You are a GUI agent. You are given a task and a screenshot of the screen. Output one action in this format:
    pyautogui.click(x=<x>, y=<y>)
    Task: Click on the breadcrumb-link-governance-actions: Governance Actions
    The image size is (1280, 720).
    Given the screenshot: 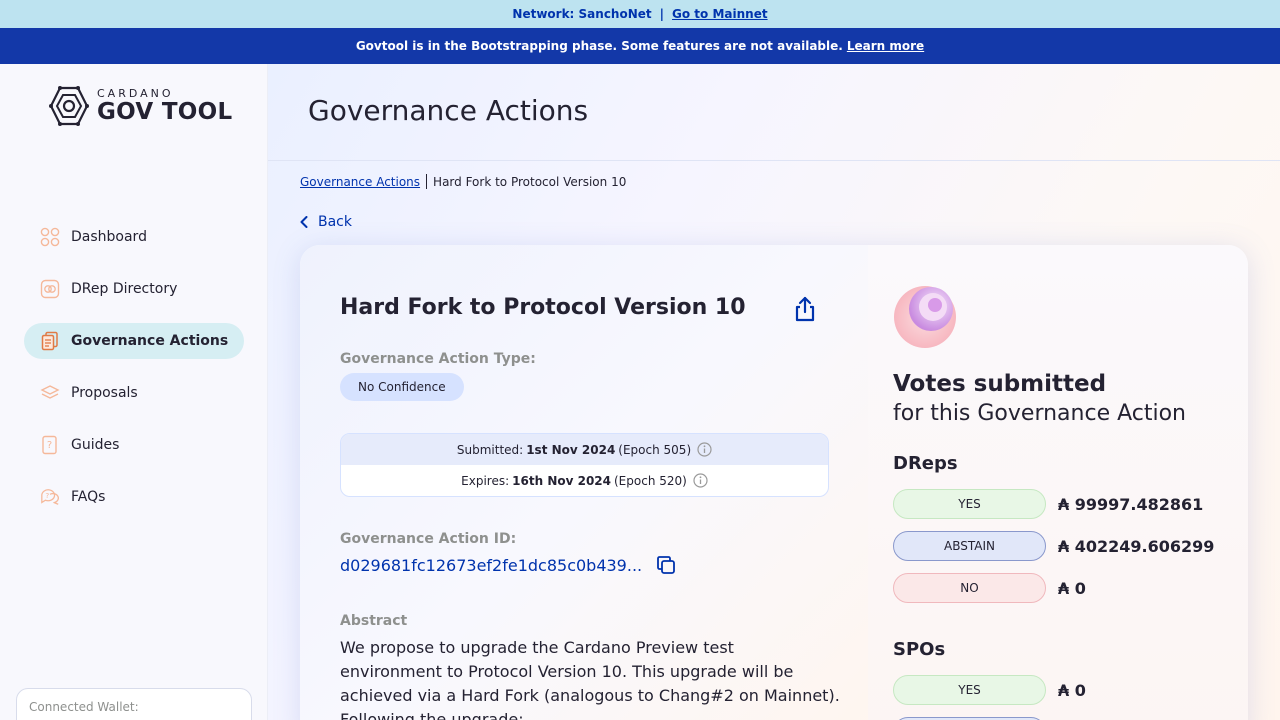 What is the action you would take?
    pyautogui.click(x=360, y=182)
    